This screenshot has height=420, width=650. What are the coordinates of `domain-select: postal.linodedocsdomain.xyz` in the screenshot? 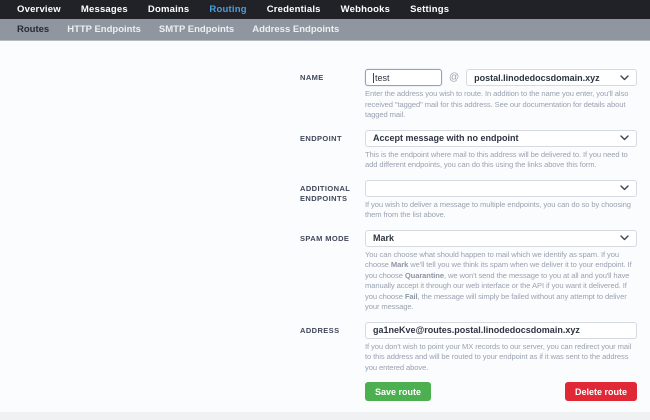 It's located at (551, 77).